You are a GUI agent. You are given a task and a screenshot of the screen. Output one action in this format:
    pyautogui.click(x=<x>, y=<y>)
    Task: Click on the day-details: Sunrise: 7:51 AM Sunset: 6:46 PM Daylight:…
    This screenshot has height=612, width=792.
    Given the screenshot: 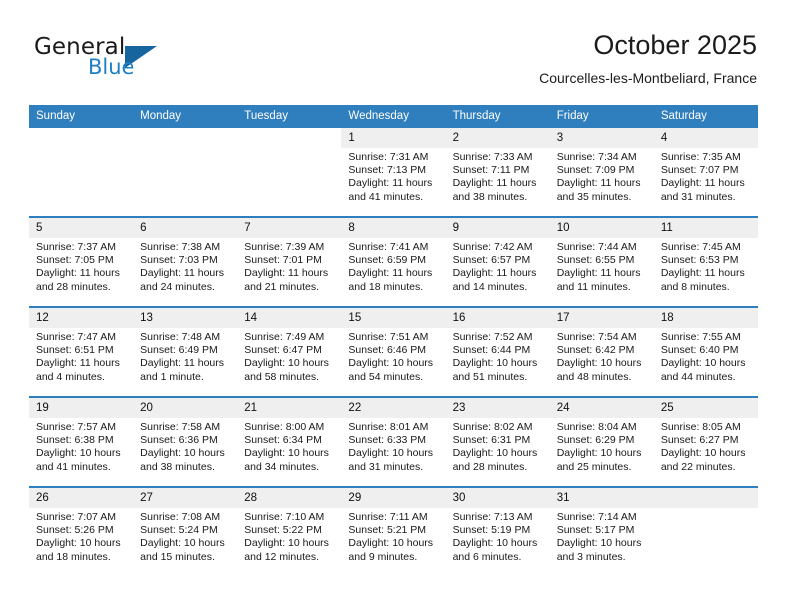 What is the action you would take?
    pyautogui.click(x=393, y=356)
    